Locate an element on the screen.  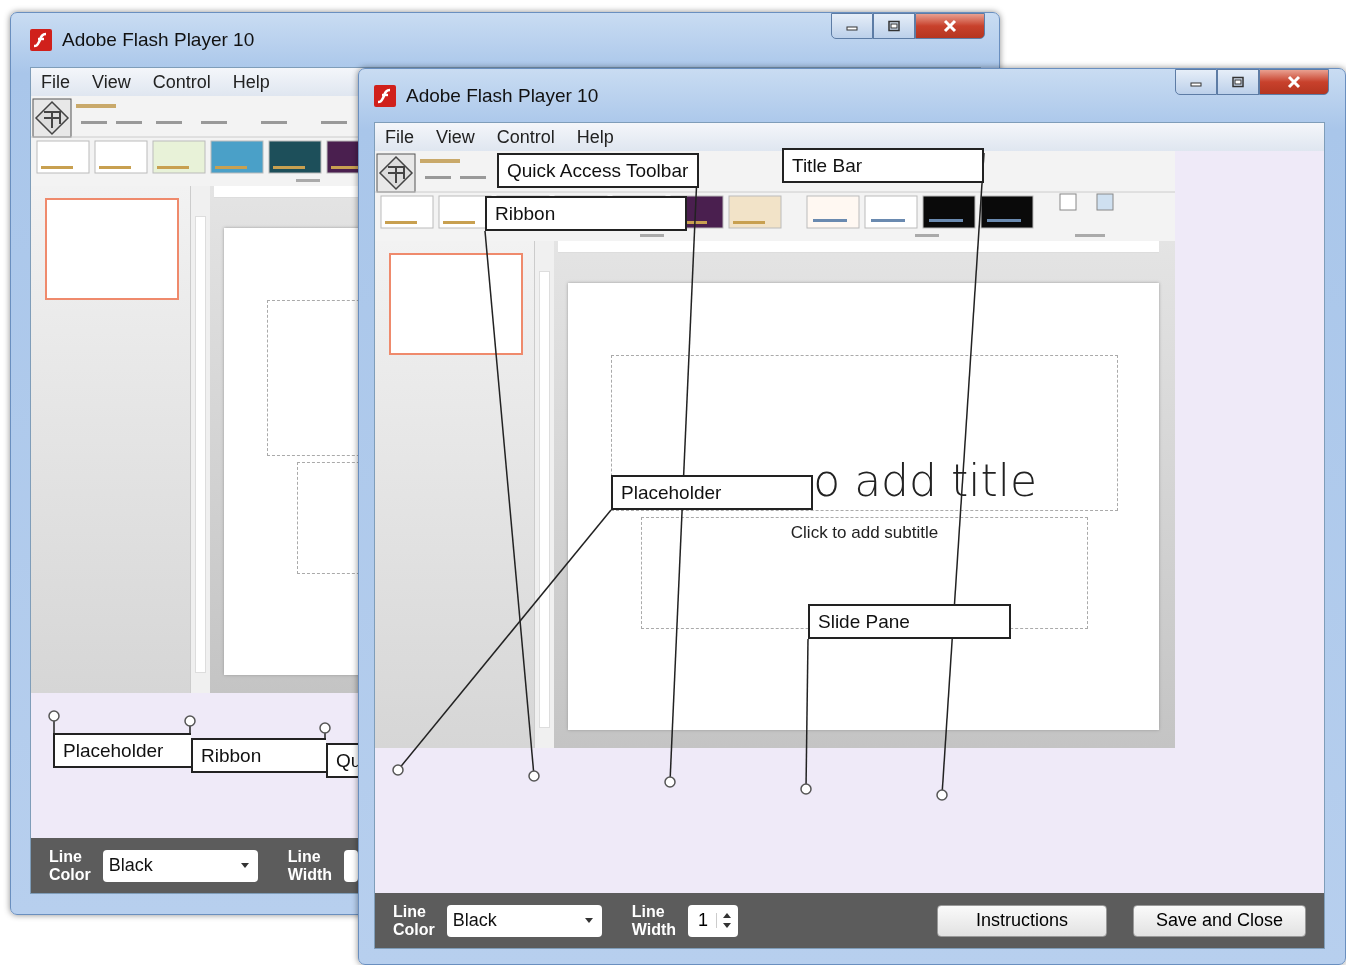
slide-subtitle: Click to add subtitle is located at coordinates (864, 533).